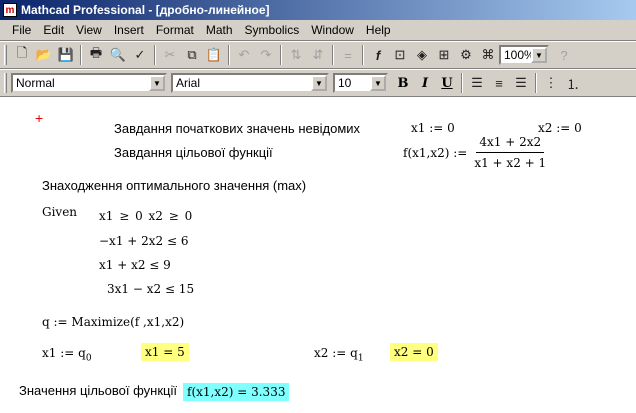  I want to click on mathcad-app-icon: m, so click(10, 10).